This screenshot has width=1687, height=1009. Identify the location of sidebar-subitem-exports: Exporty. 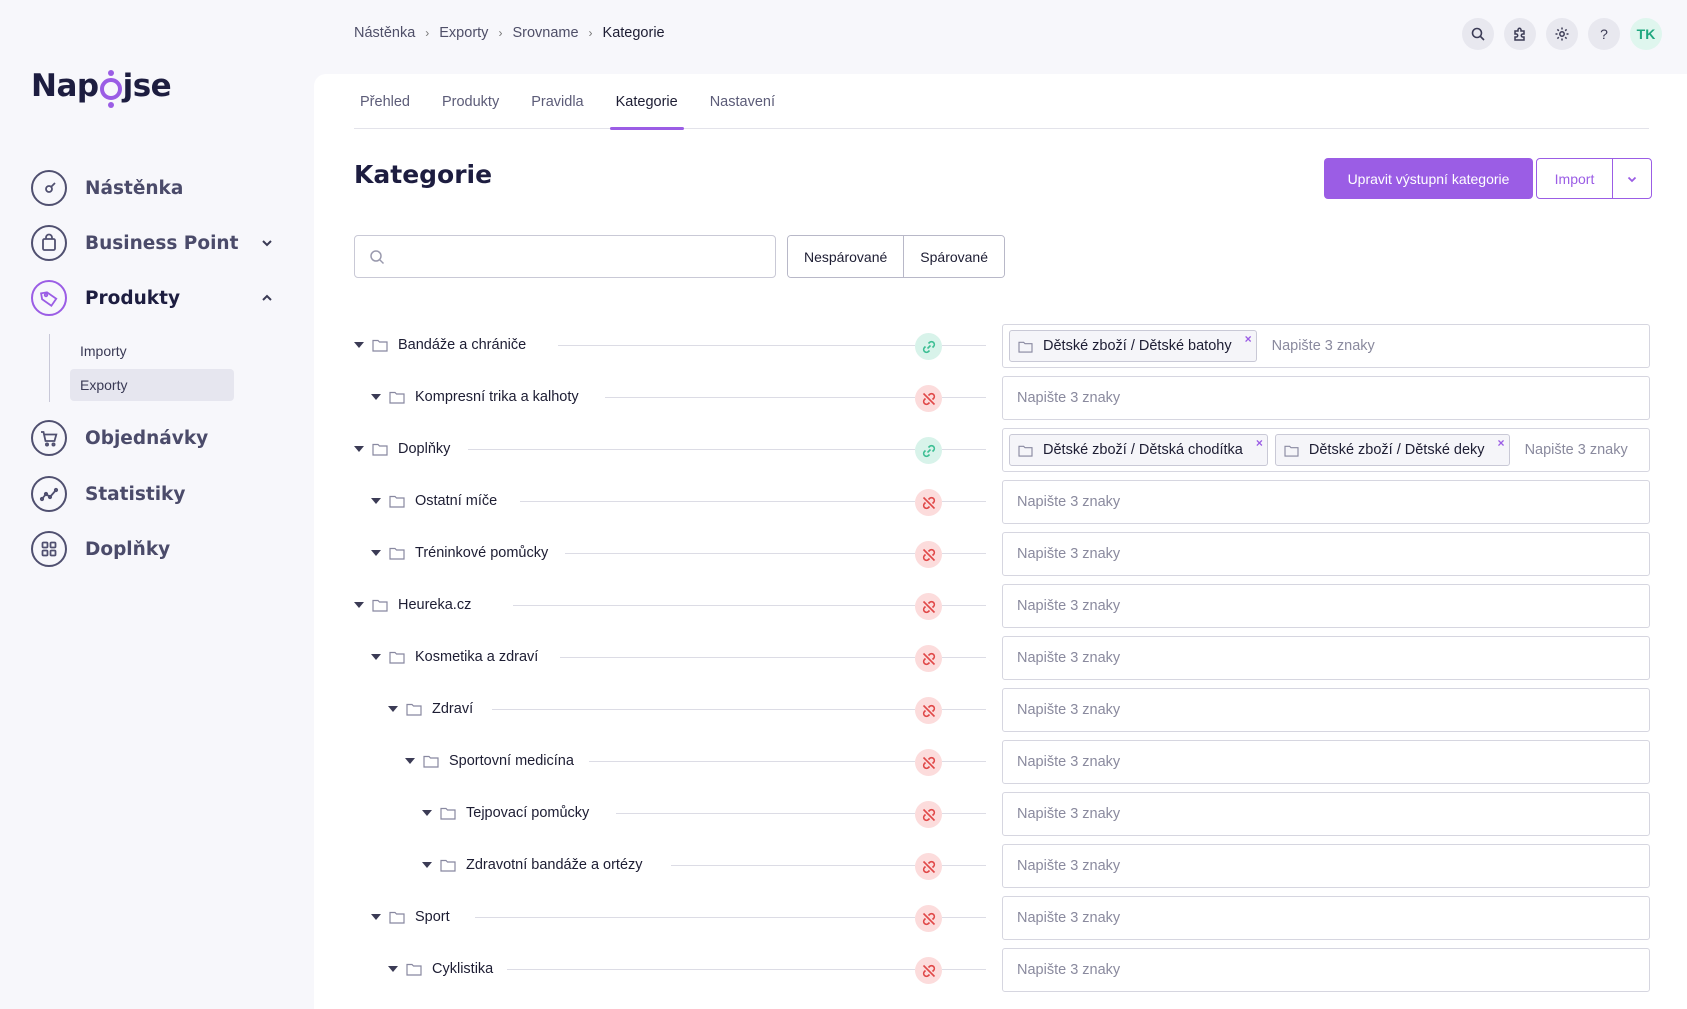
(152, 385).